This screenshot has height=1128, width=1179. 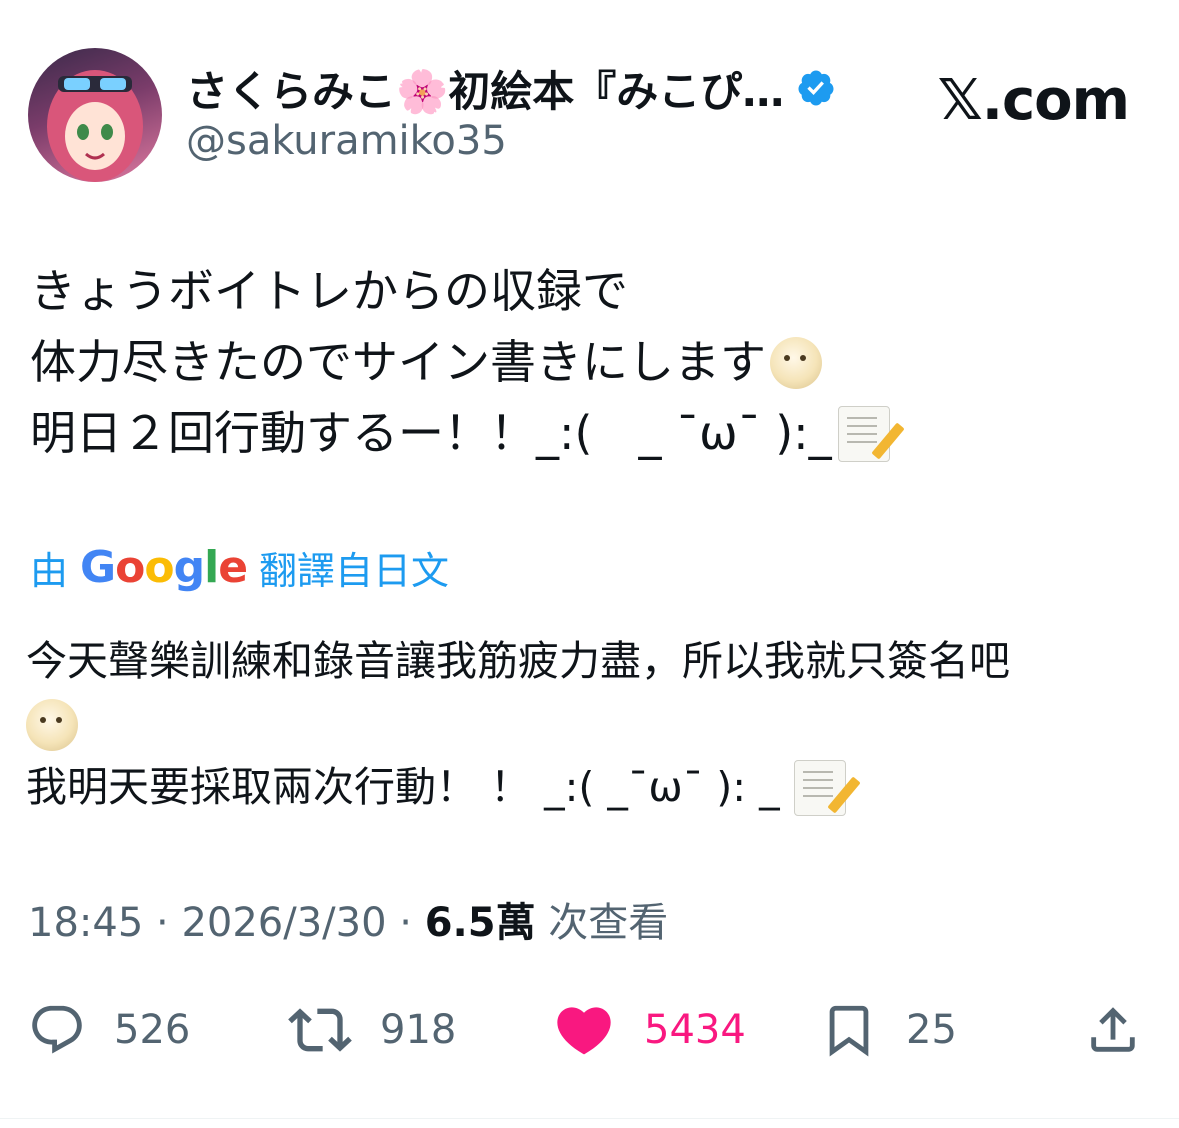 I want to click on view-count: 6.5萬, so click(x=480, y=923).